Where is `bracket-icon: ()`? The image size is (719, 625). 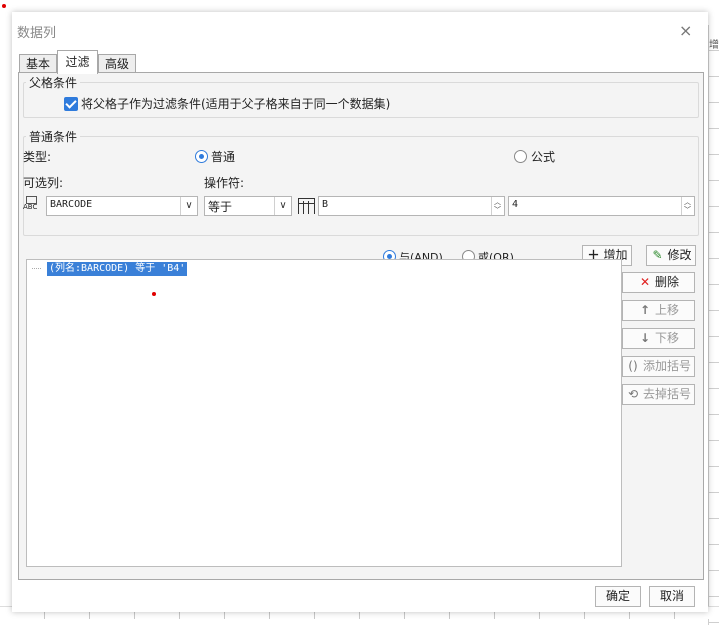
bracket-icon: () is located at coordinates (633, 366).